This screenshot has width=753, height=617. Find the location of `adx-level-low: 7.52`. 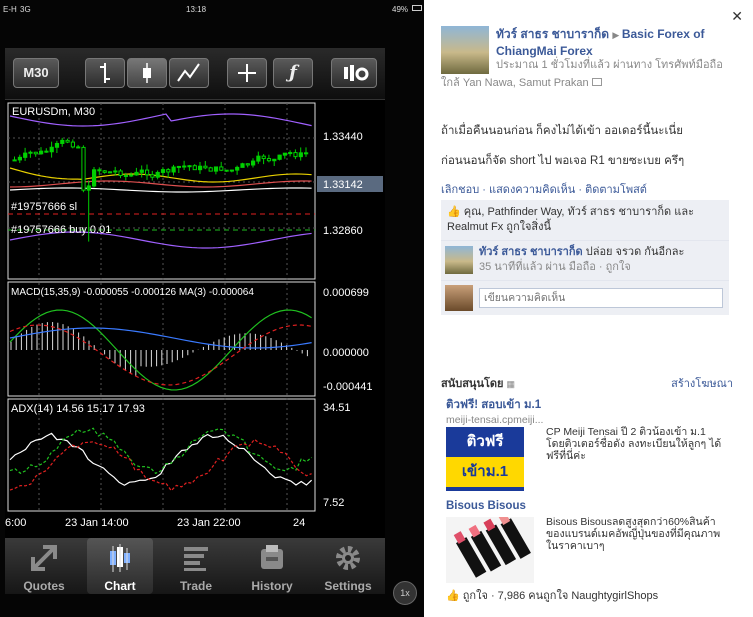

adx-level-low: 7.52 is located at coordinates (333, 503).